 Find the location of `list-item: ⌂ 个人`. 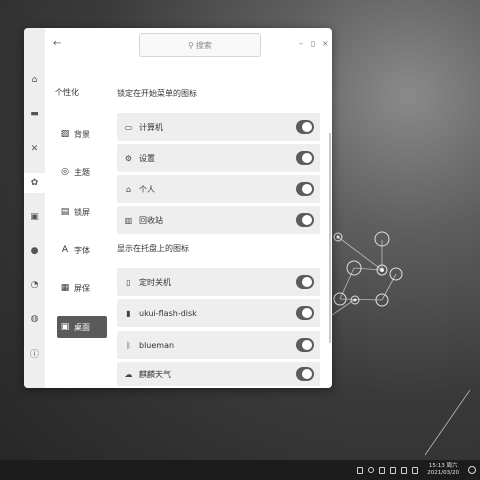

list-item: ⌂ 个人 is located at coordinates (218, 189).